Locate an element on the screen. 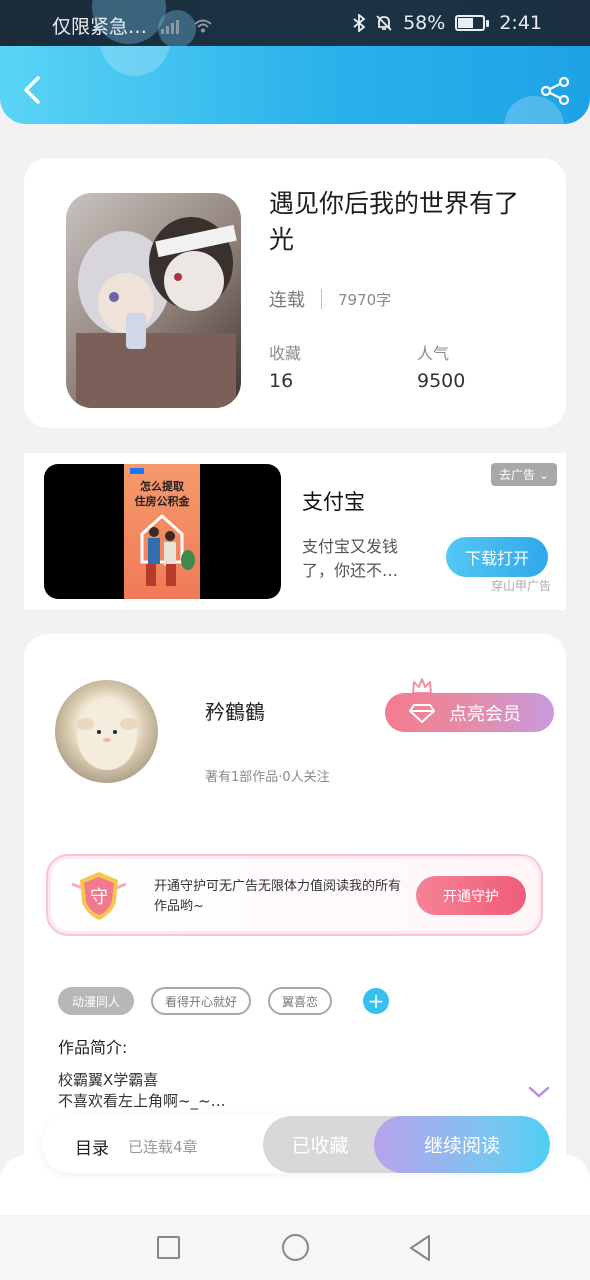 The image size is (590, 1280). favorites-label: 收藏 is located at coordinates (285, 353).